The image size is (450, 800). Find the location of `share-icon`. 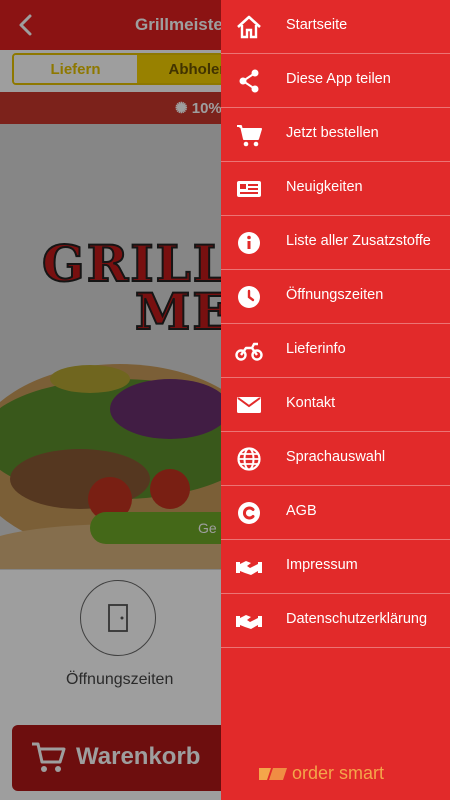

share-icon is located at coordinates (249, 81).